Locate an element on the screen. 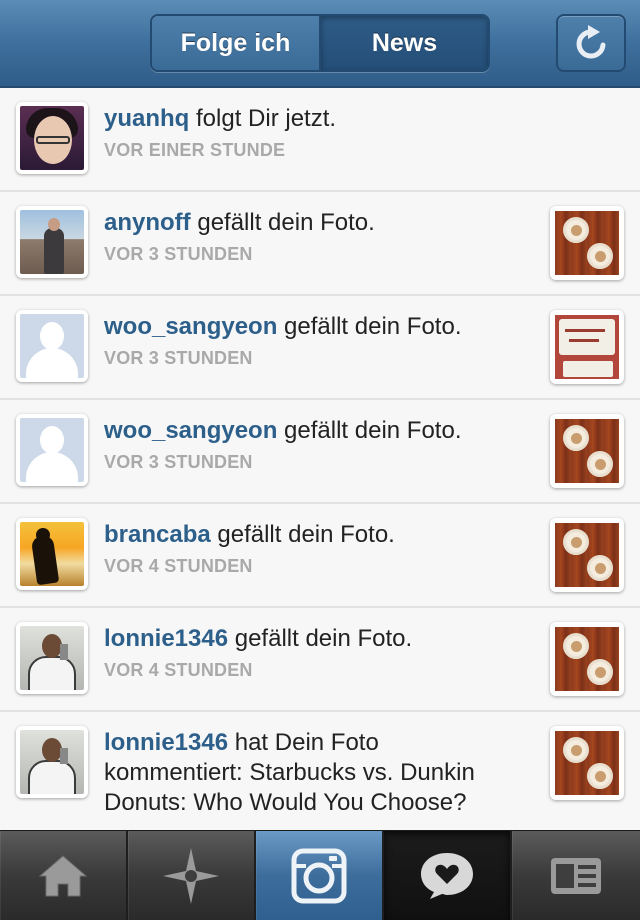 This screenshot has width=640, height=920. refresh-button is located at coordinates (591, 43).